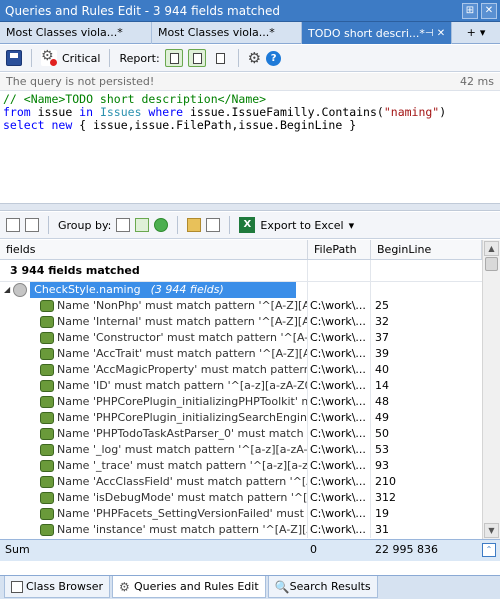  I want to click on sum-row: Sum 0 22 995 836 ⌃, so click(250, 550).